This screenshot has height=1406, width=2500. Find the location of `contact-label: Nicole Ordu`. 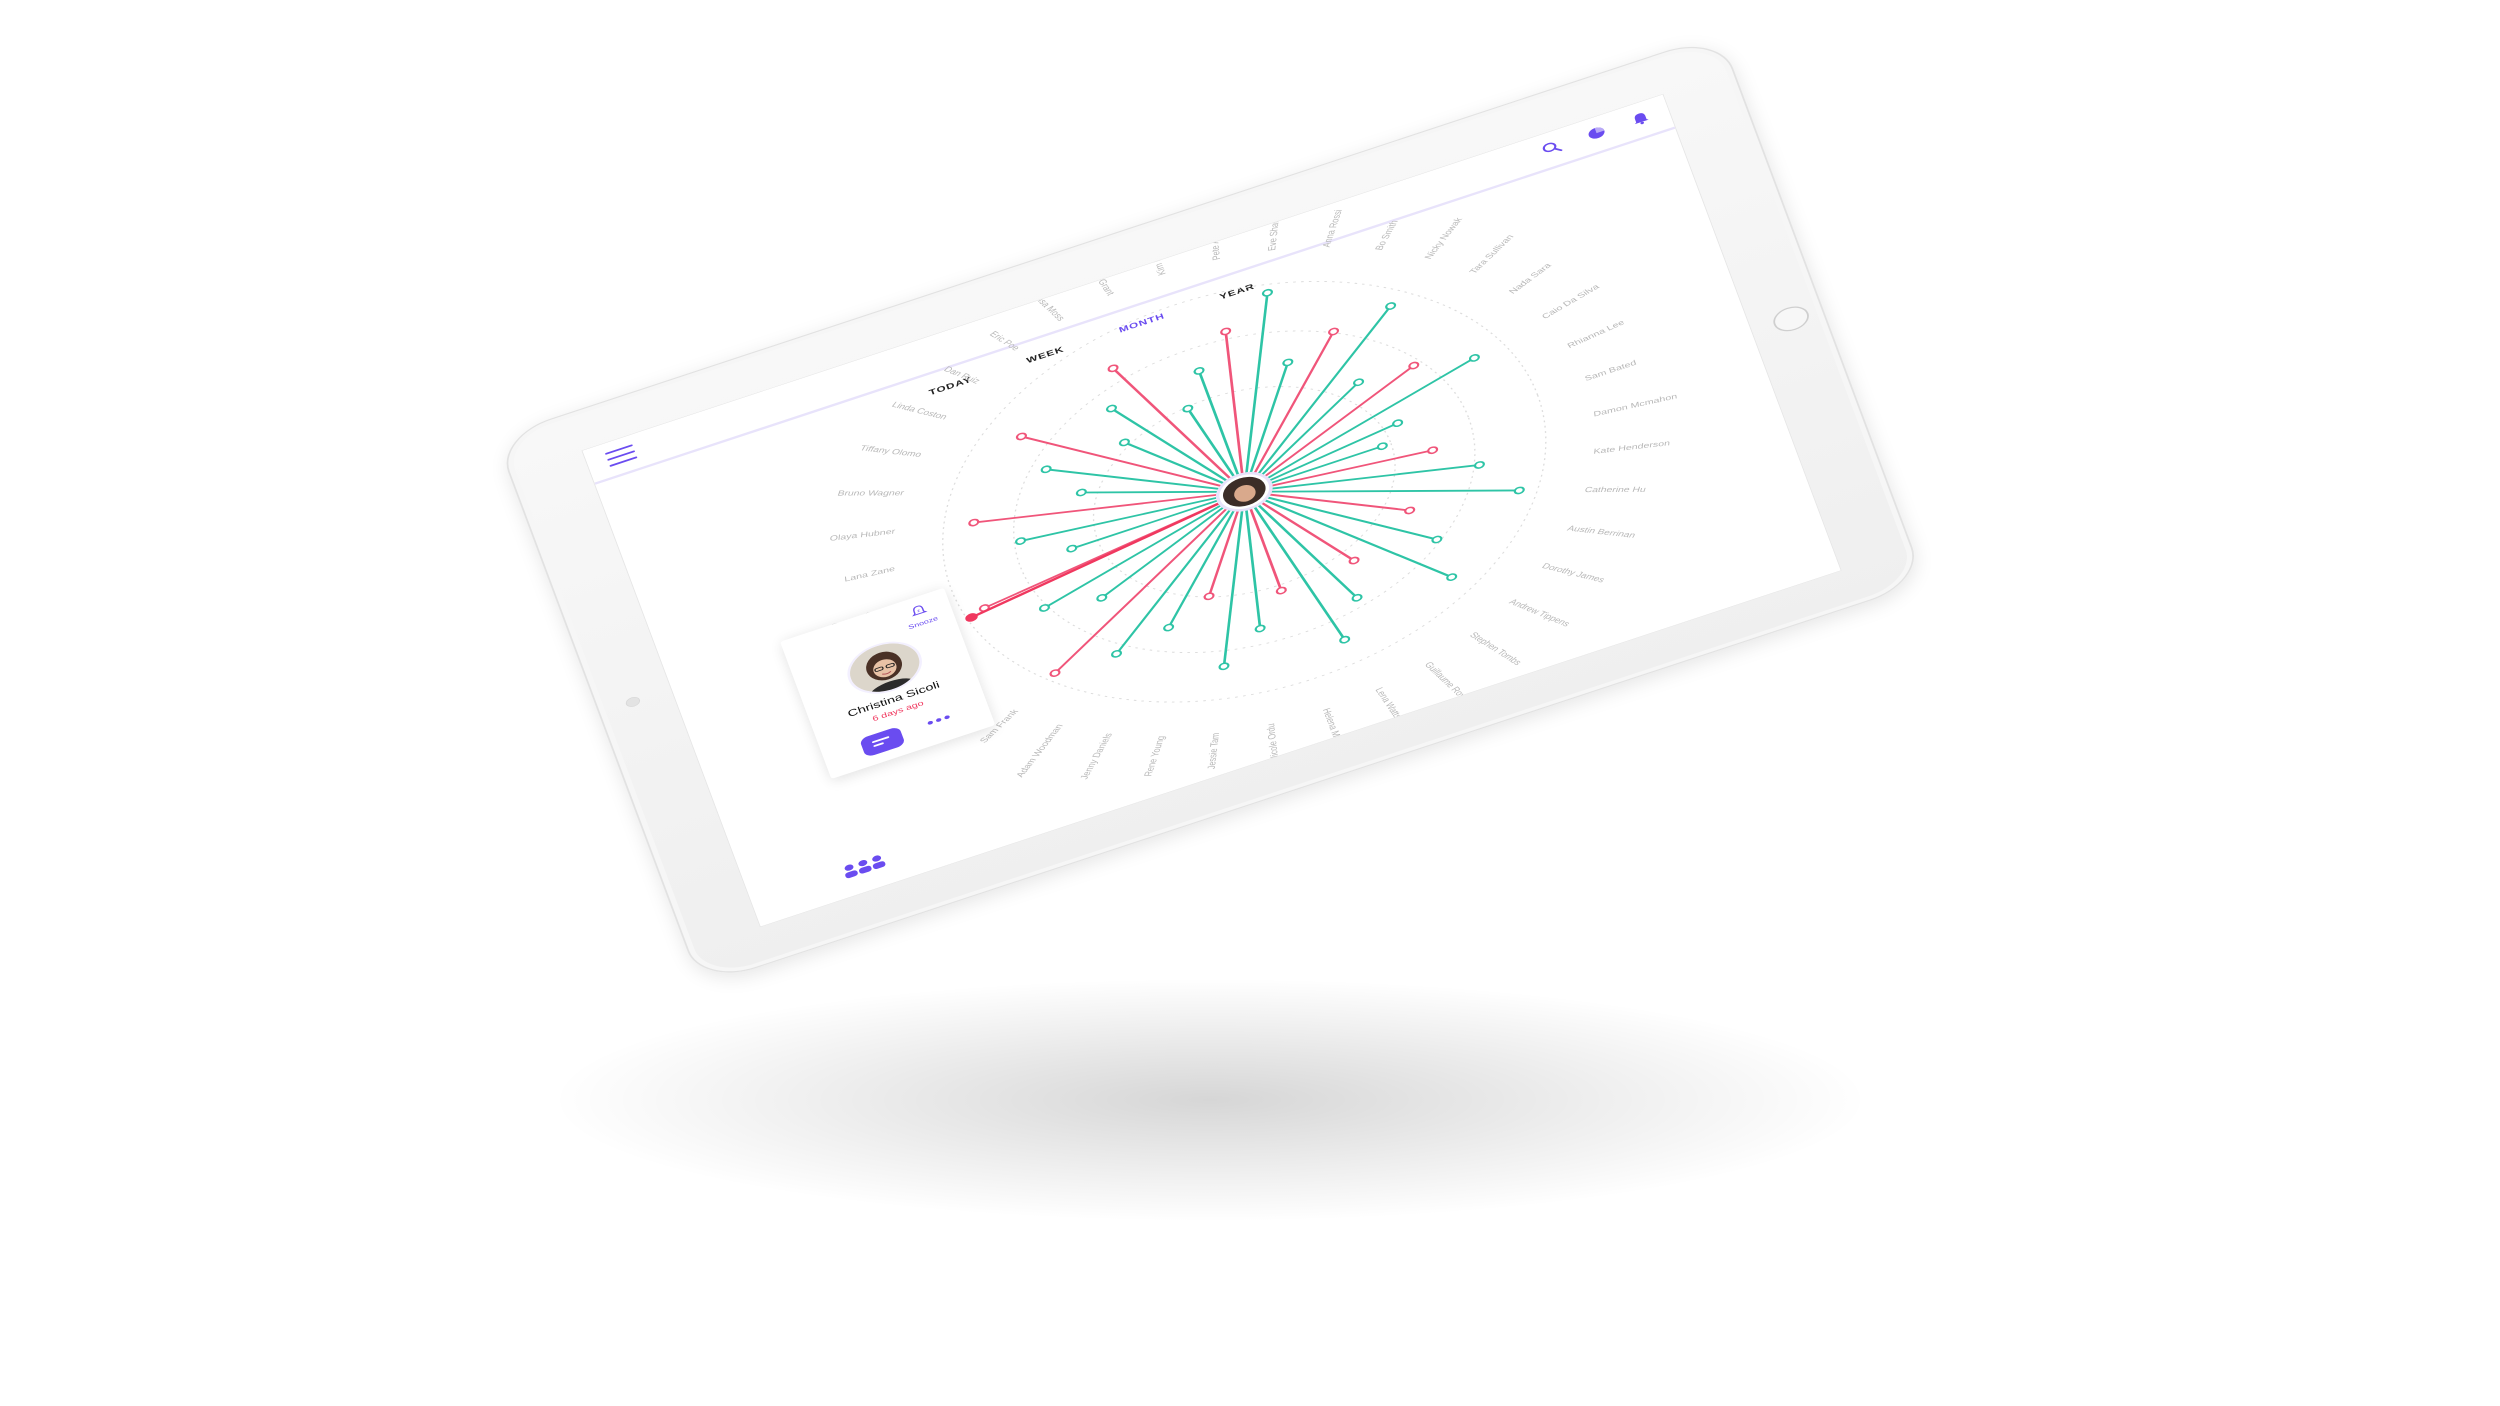

contact-label: Nicole Ordu is located at coordinates (1273, 742).